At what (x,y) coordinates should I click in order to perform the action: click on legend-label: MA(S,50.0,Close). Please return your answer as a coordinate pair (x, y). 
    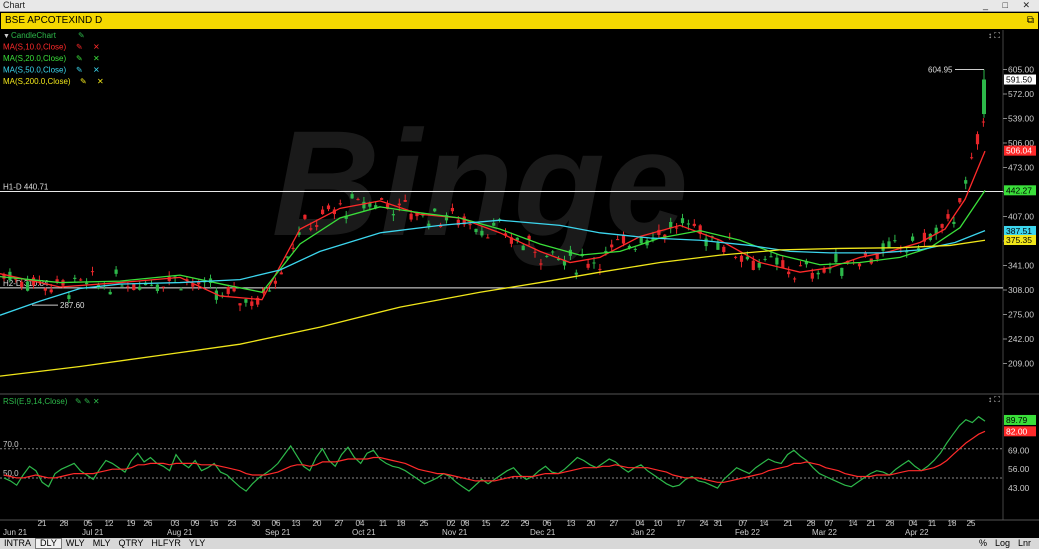
    Looking at the image, I should click on (34, 70).